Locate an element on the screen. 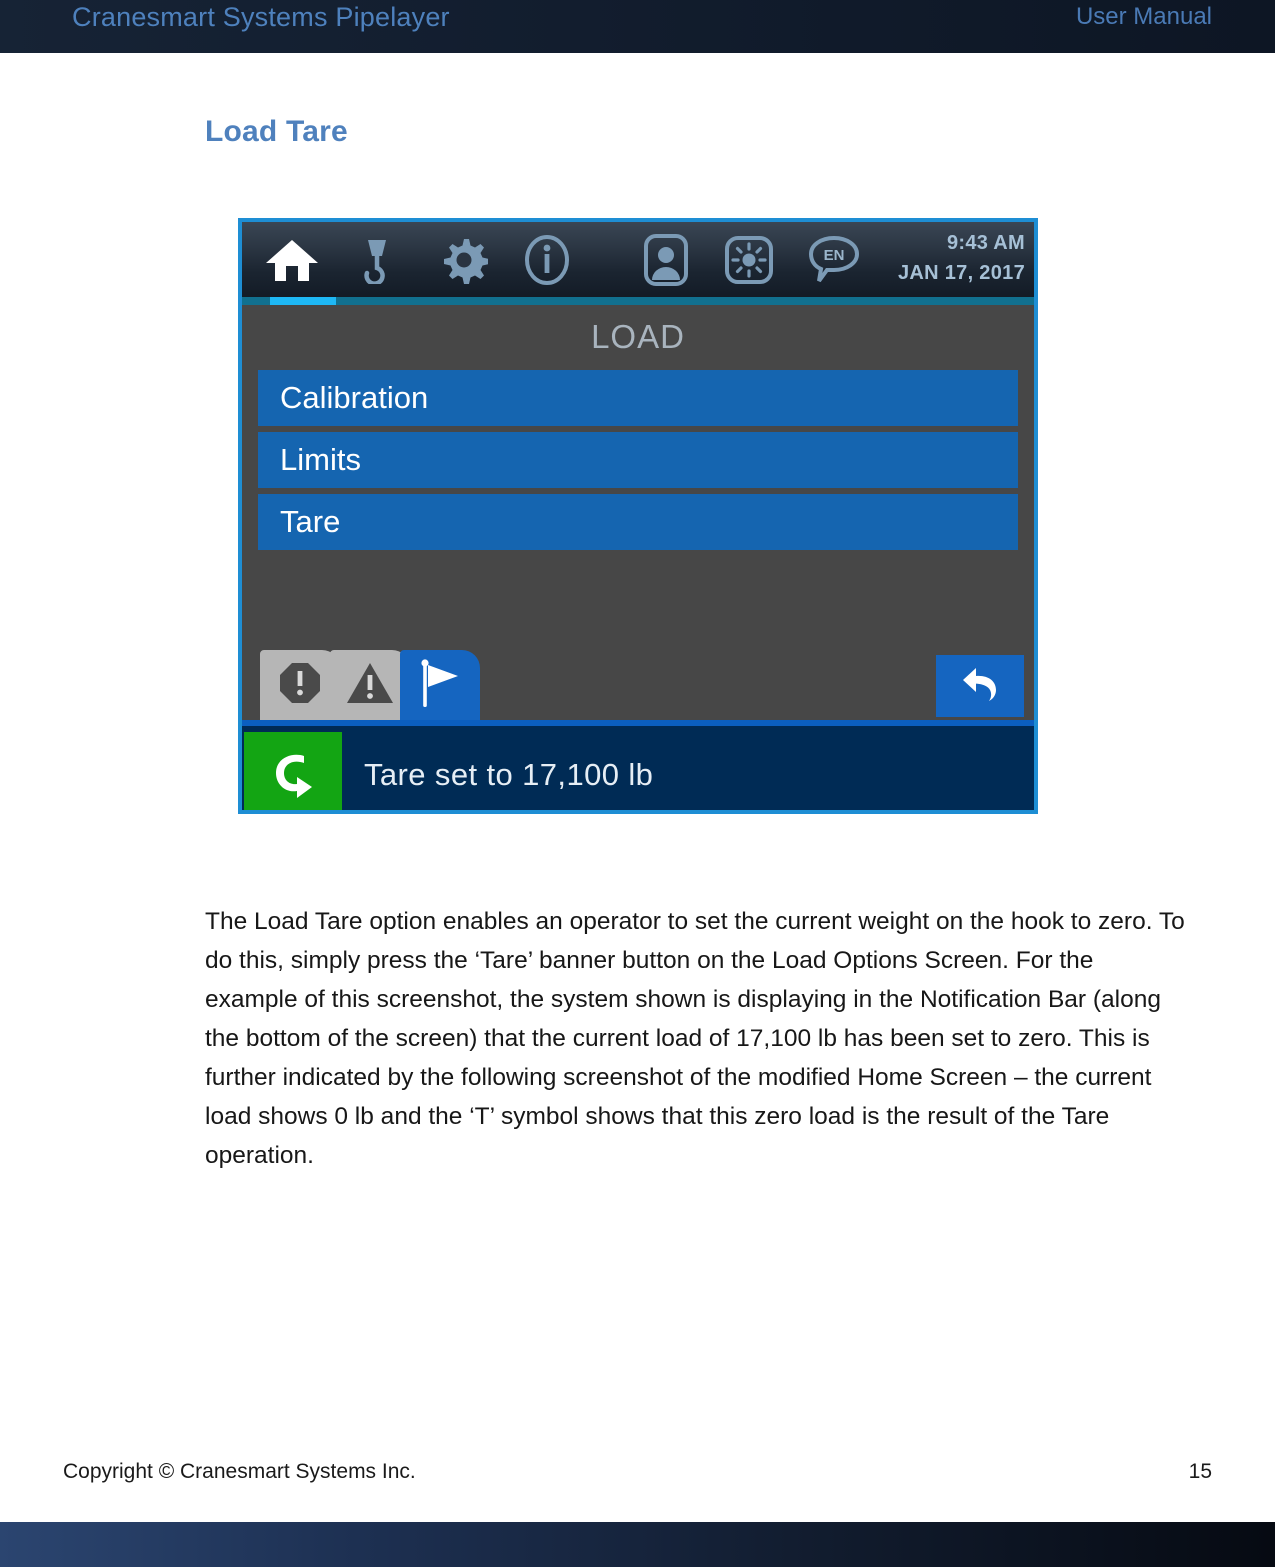 The height and width of the screenshot is (1567, 1275). notification-bar: Tare set to 17,100 lb is located at coordinates (638, 765).